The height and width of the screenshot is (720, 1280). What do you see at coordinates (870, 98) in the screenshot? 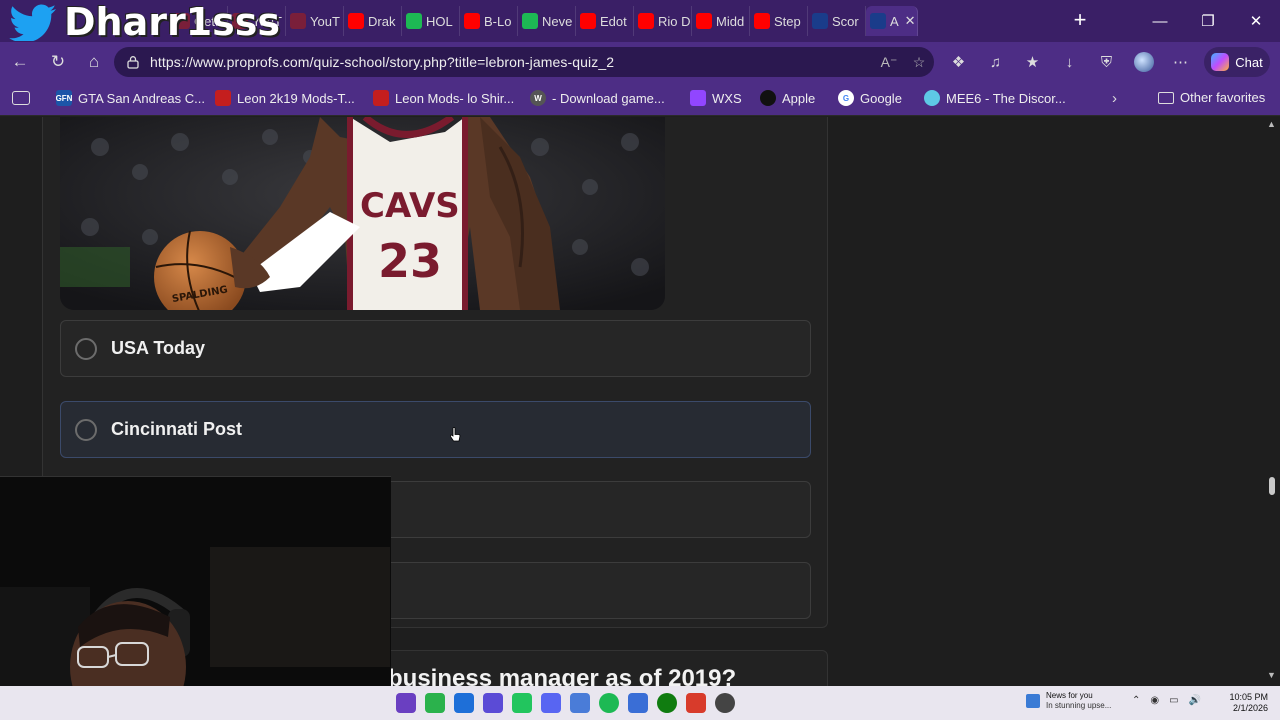
I see `favorite-item: G Google` at bounding box center [870, 98].